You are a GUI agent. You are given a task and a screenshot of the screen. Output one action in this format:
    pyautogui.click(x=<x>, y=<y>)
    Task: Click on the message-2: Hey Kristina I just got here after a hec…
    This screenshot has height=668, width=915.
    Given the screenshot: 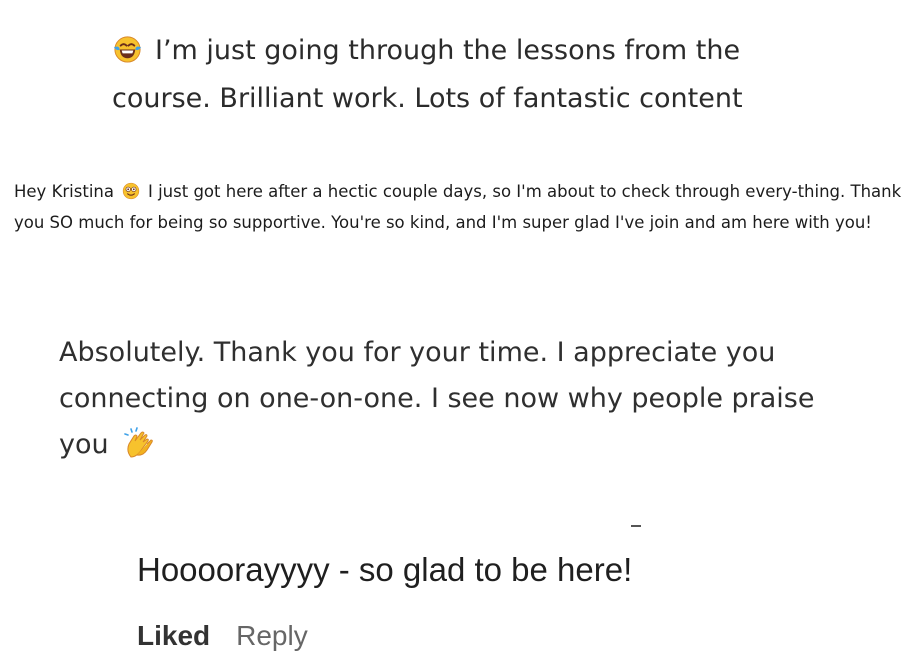 What is the action you would take?
    pyautogui.click(x=461, y=207)
    